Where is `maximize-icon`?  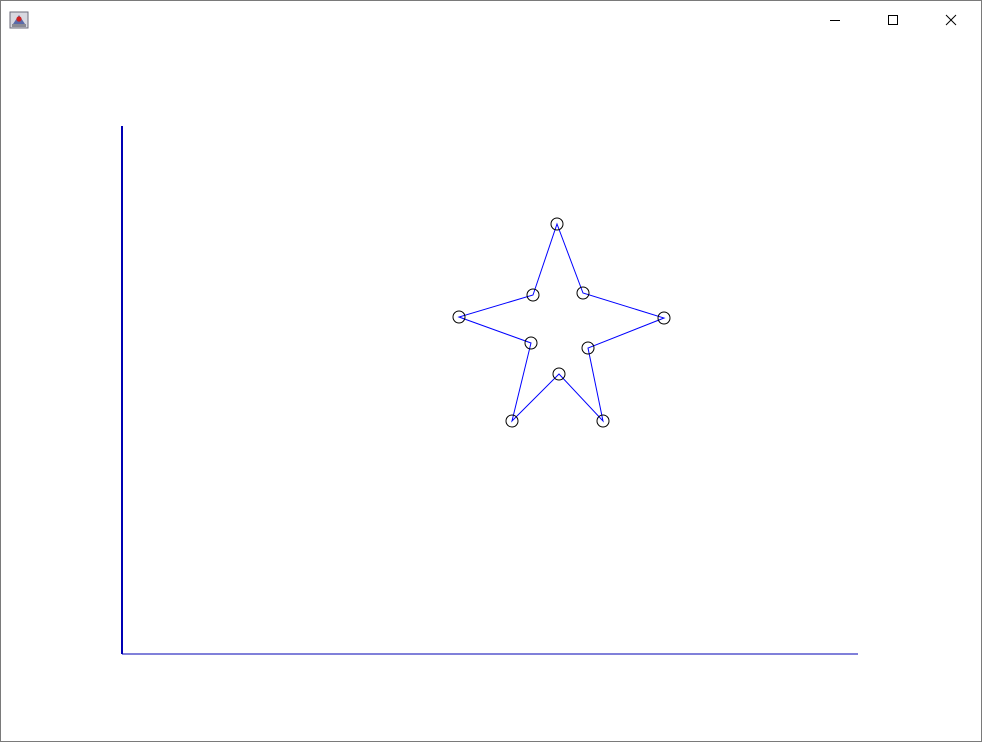 maximize-icon is located at coordinates (893, 20).